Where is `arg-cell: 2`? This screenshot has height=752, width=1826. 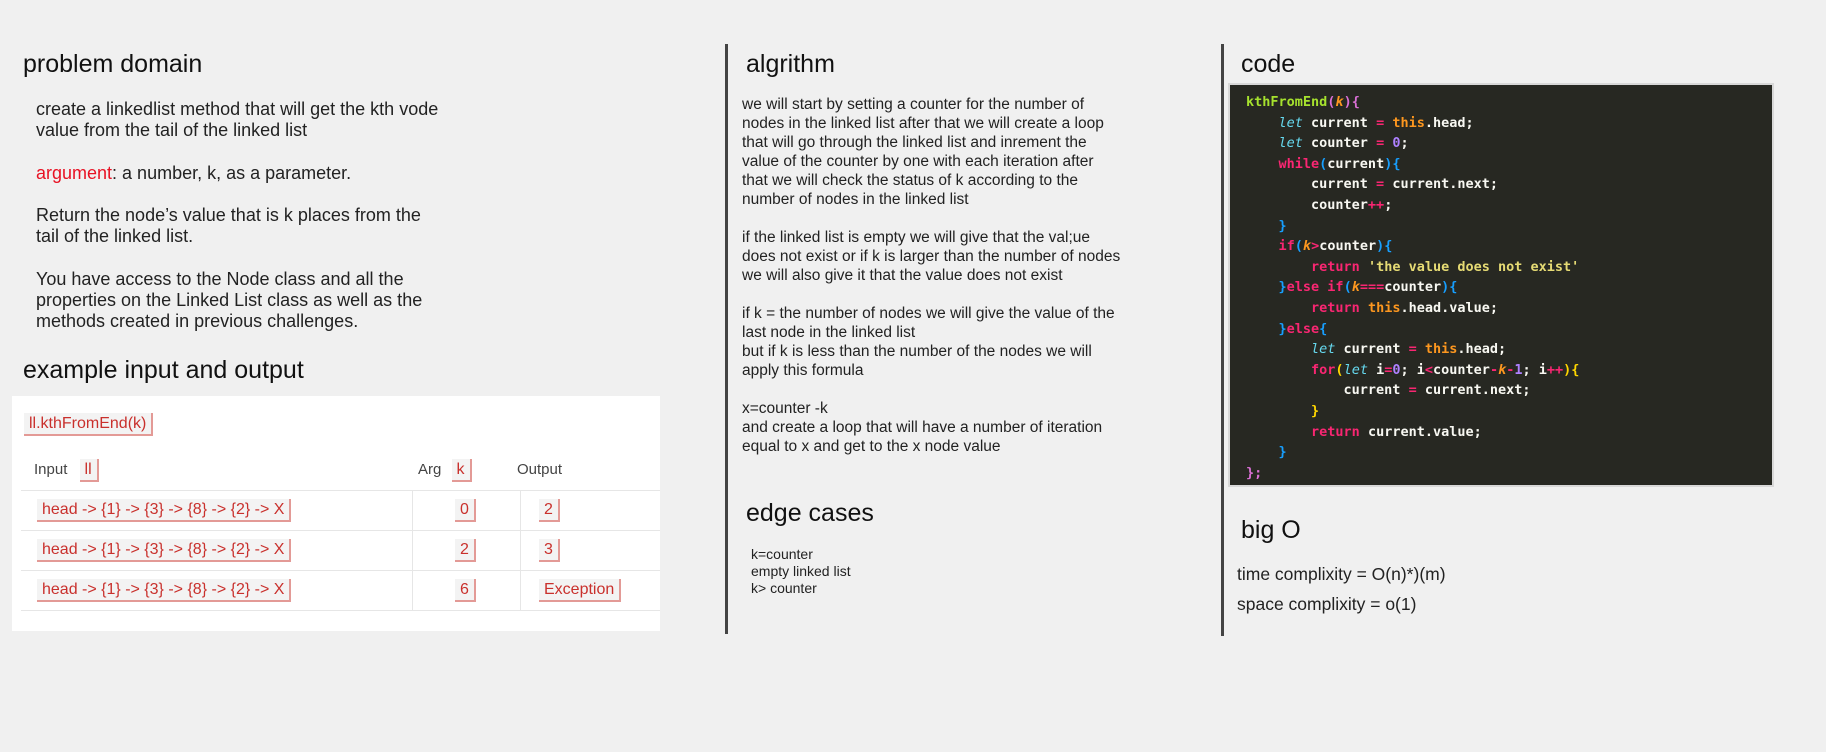 arg-cell: 2 is located at coordinates (465, 550).